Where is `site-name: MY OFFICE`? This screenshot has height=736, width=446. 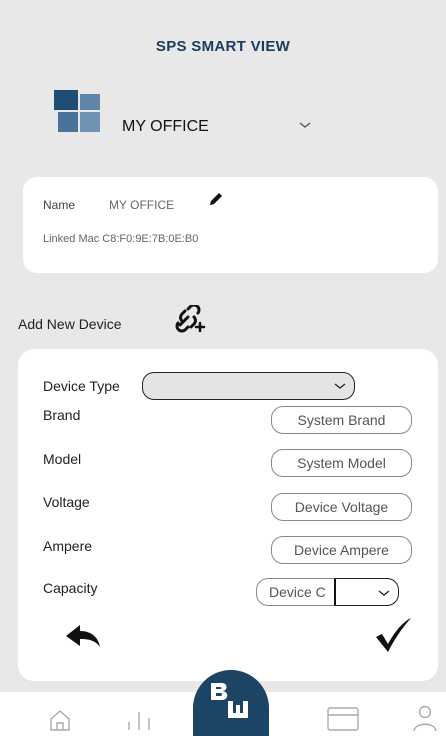
site-name: MY OFFICE is located at coordinates (165, 127).